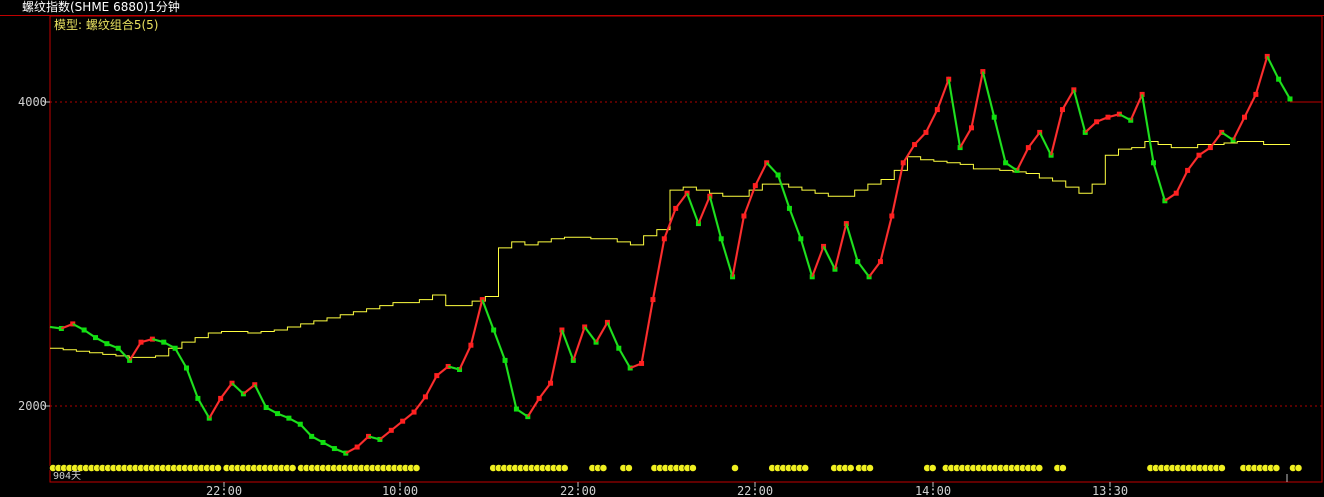 This screenshot has height=497, width=1324. Describe the element at coordinates (400, 490) in the screenshot. I see `x-tick-label: 10:00` at that location.